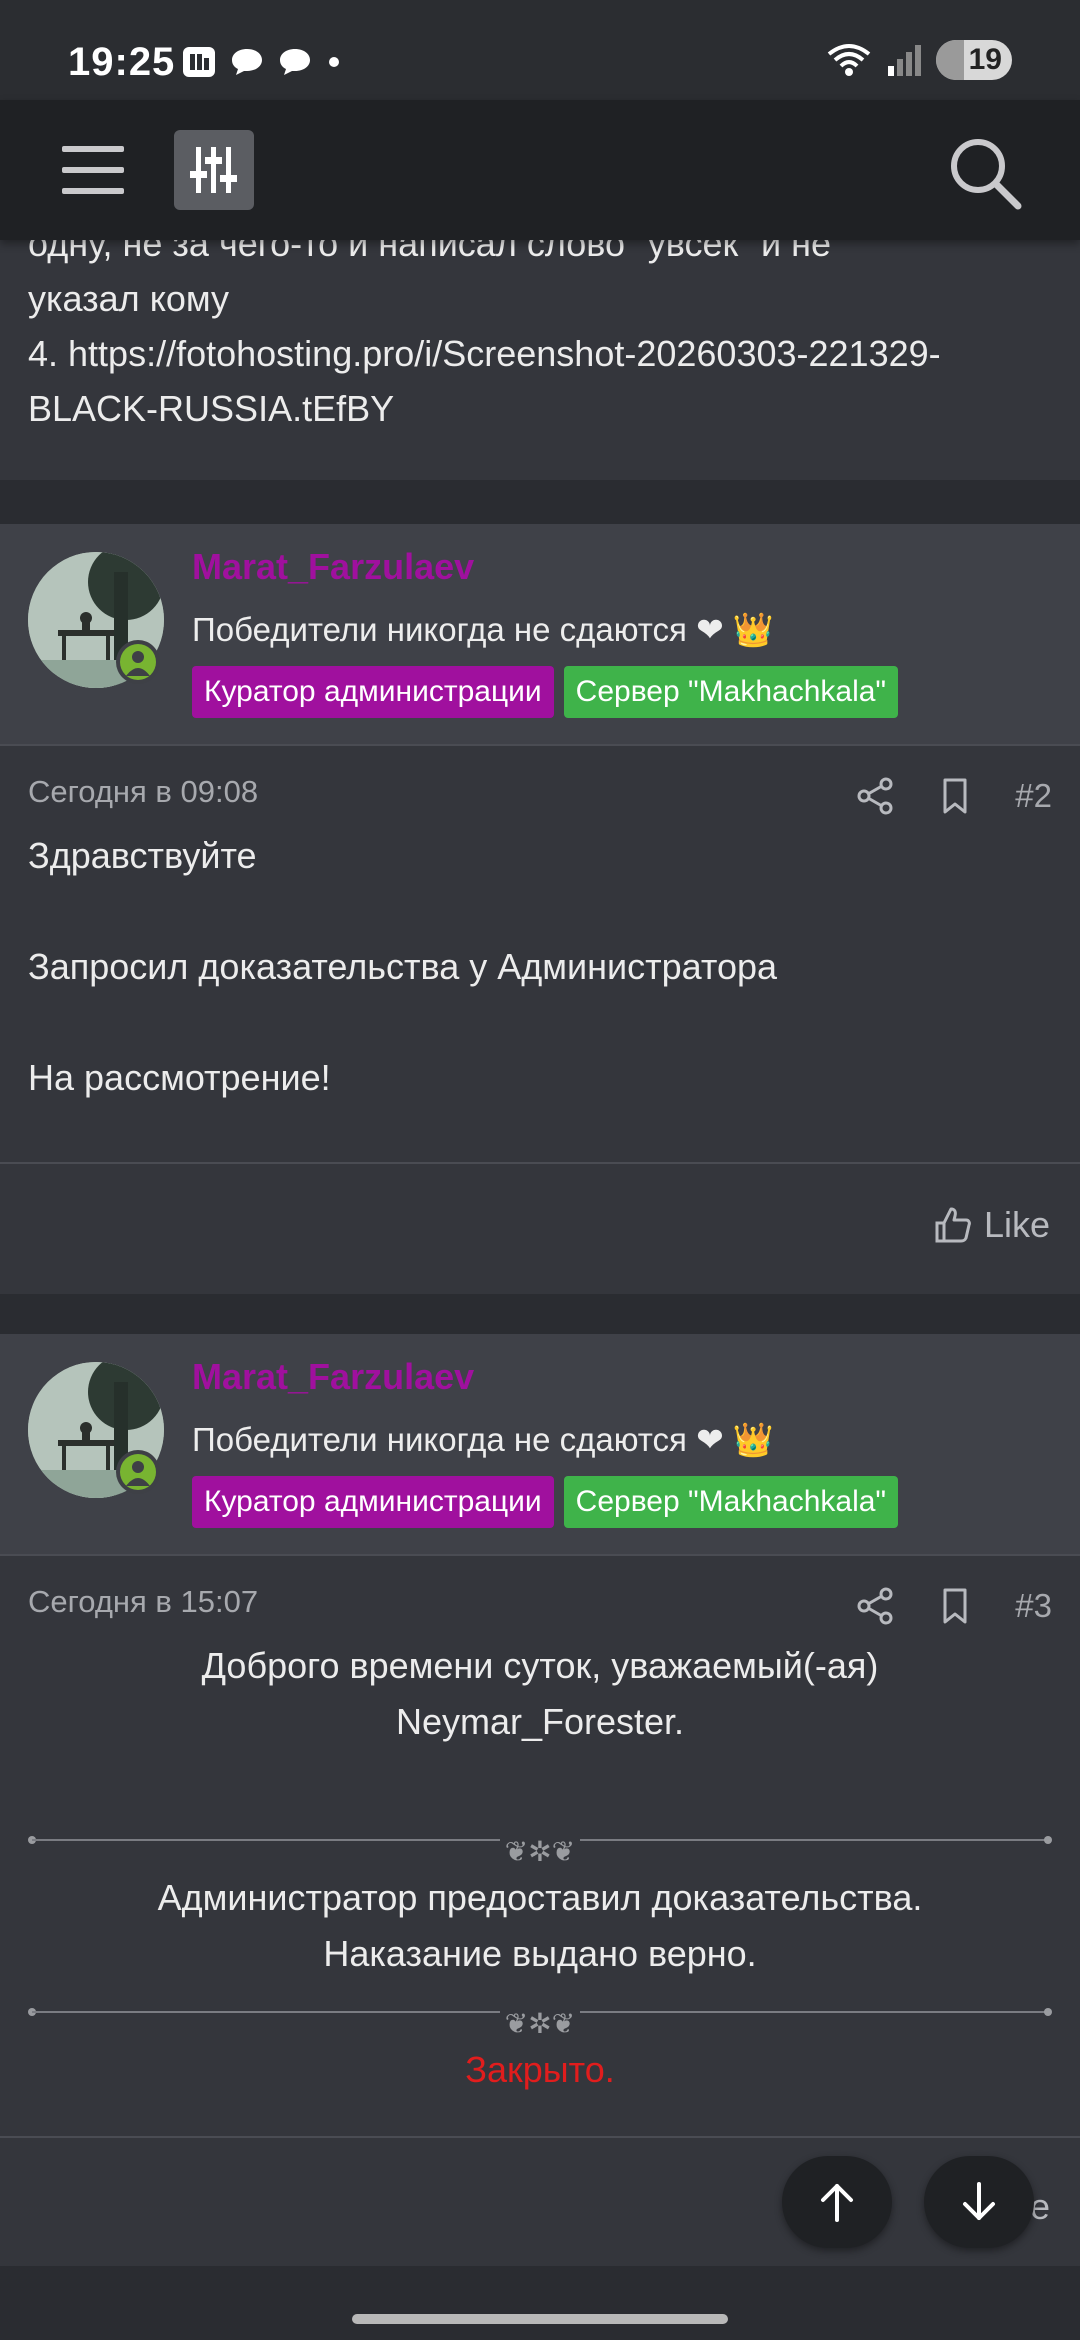  I want to click on post-text-line: Здравствуйте, so click(142, 855).